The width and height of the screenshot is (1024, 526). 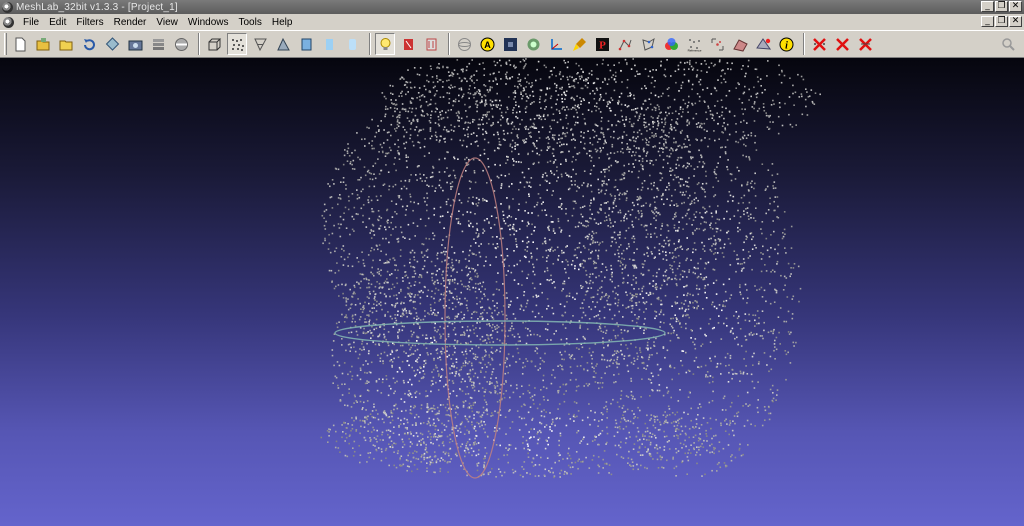 I want to click on doc-minimize-button: _, so click(x=987, y=21).